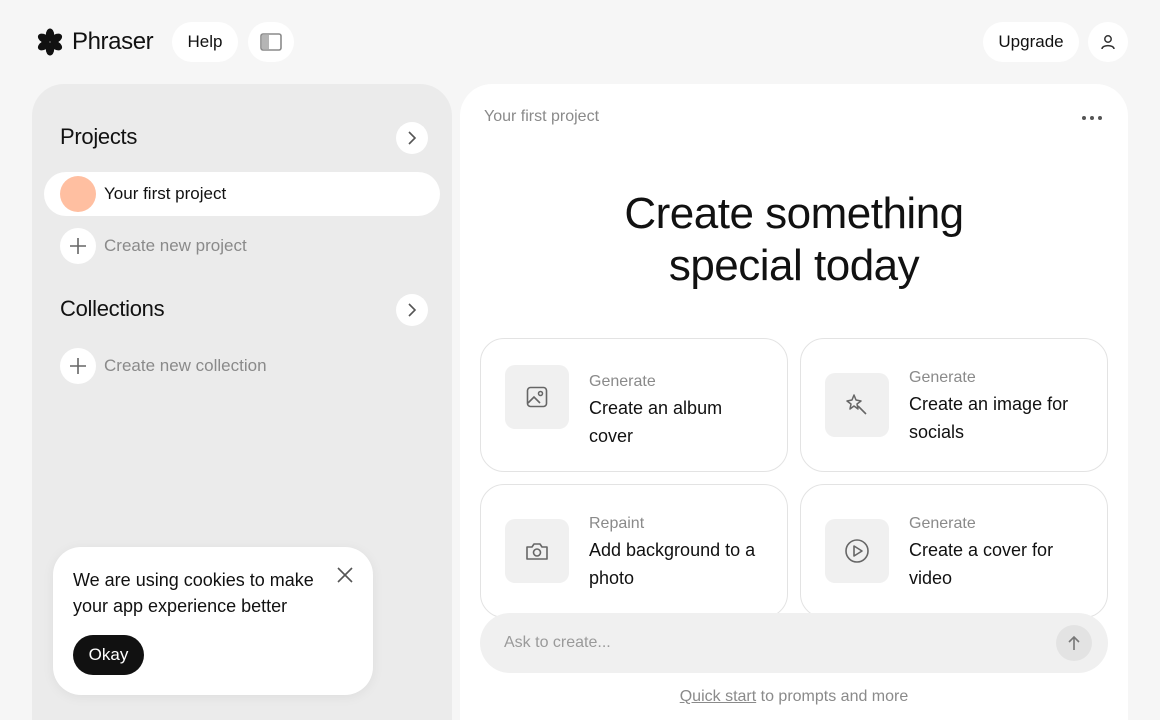 The height and width of the screenshot is (720, 1160). I want to click on brand-logo: Phraser, so click(95, 42).